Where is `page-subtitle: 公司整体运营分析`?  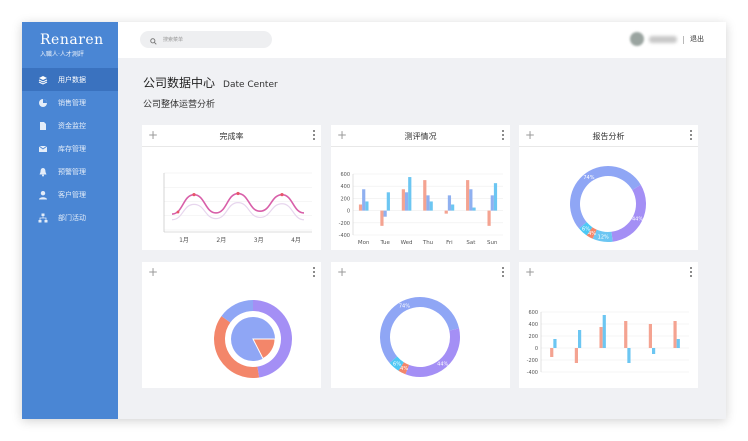 page-subtitle: 公司整体运营分析 is located at coordinates (179, 105).